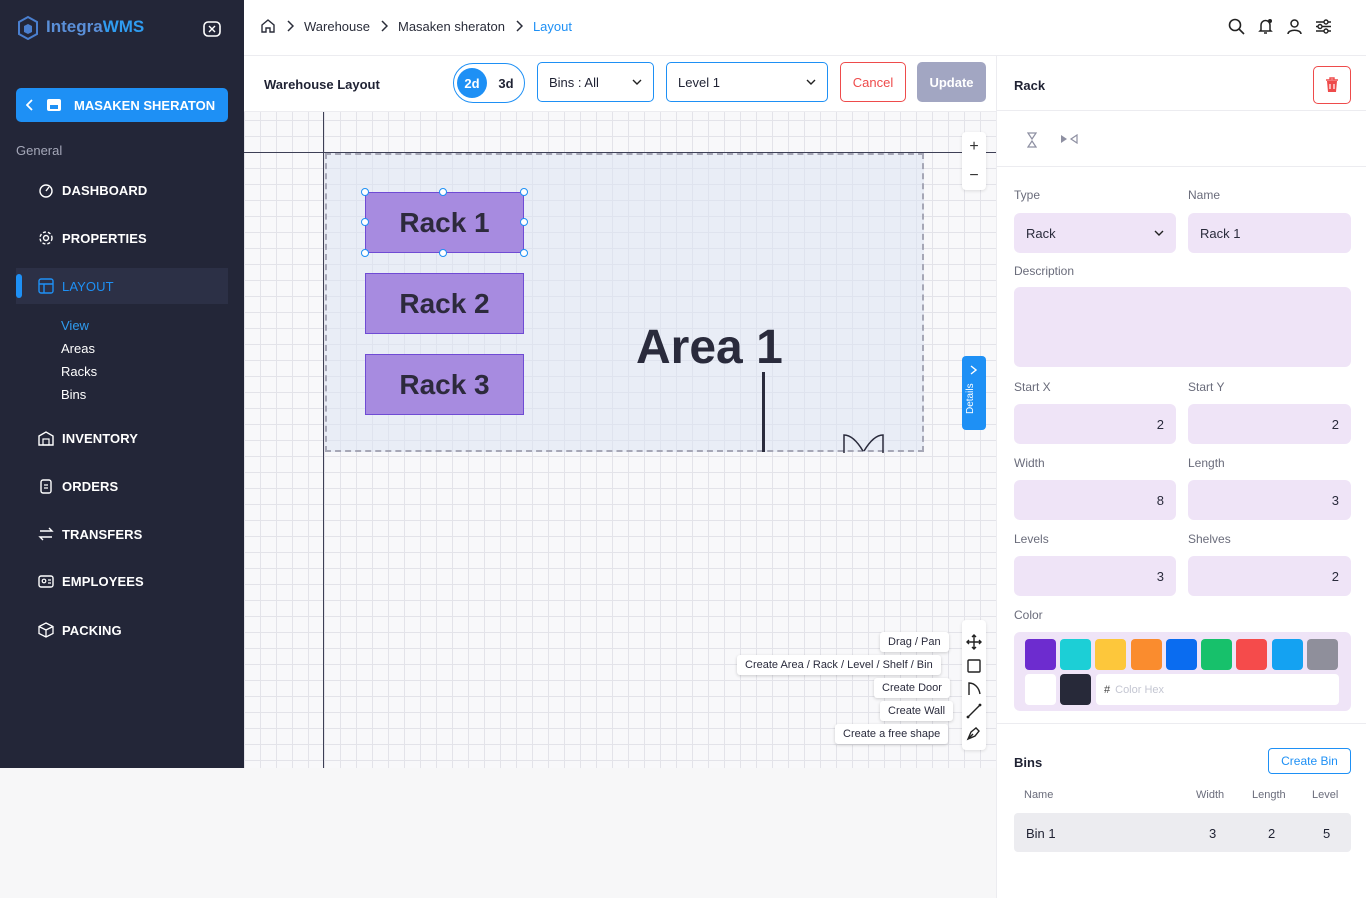 Image resolution: width=1366 pixels, height=898 pixels. What do you see at coordinates (100, 438) in the screenshot?
I see `sidebar-item-label: INVENTORY` at bounding box center [100, 438].